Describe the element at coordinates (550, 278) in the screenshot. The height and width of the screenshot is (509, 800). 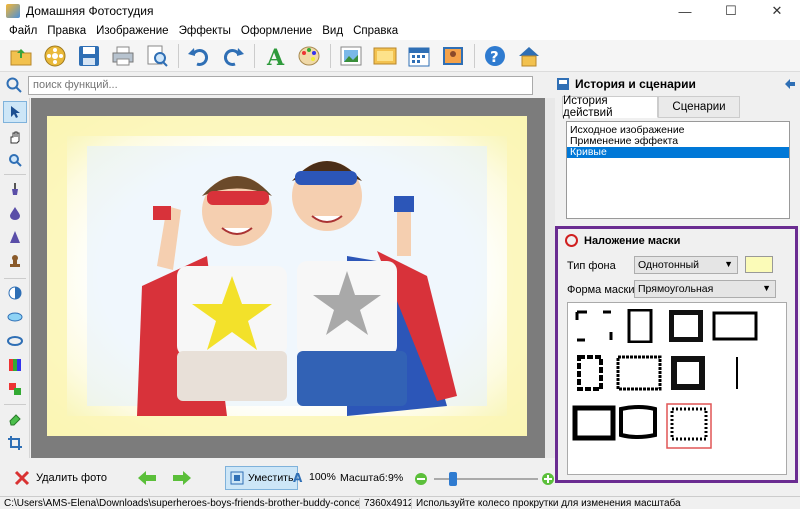
I see `canvas-scrollbar` at that location.